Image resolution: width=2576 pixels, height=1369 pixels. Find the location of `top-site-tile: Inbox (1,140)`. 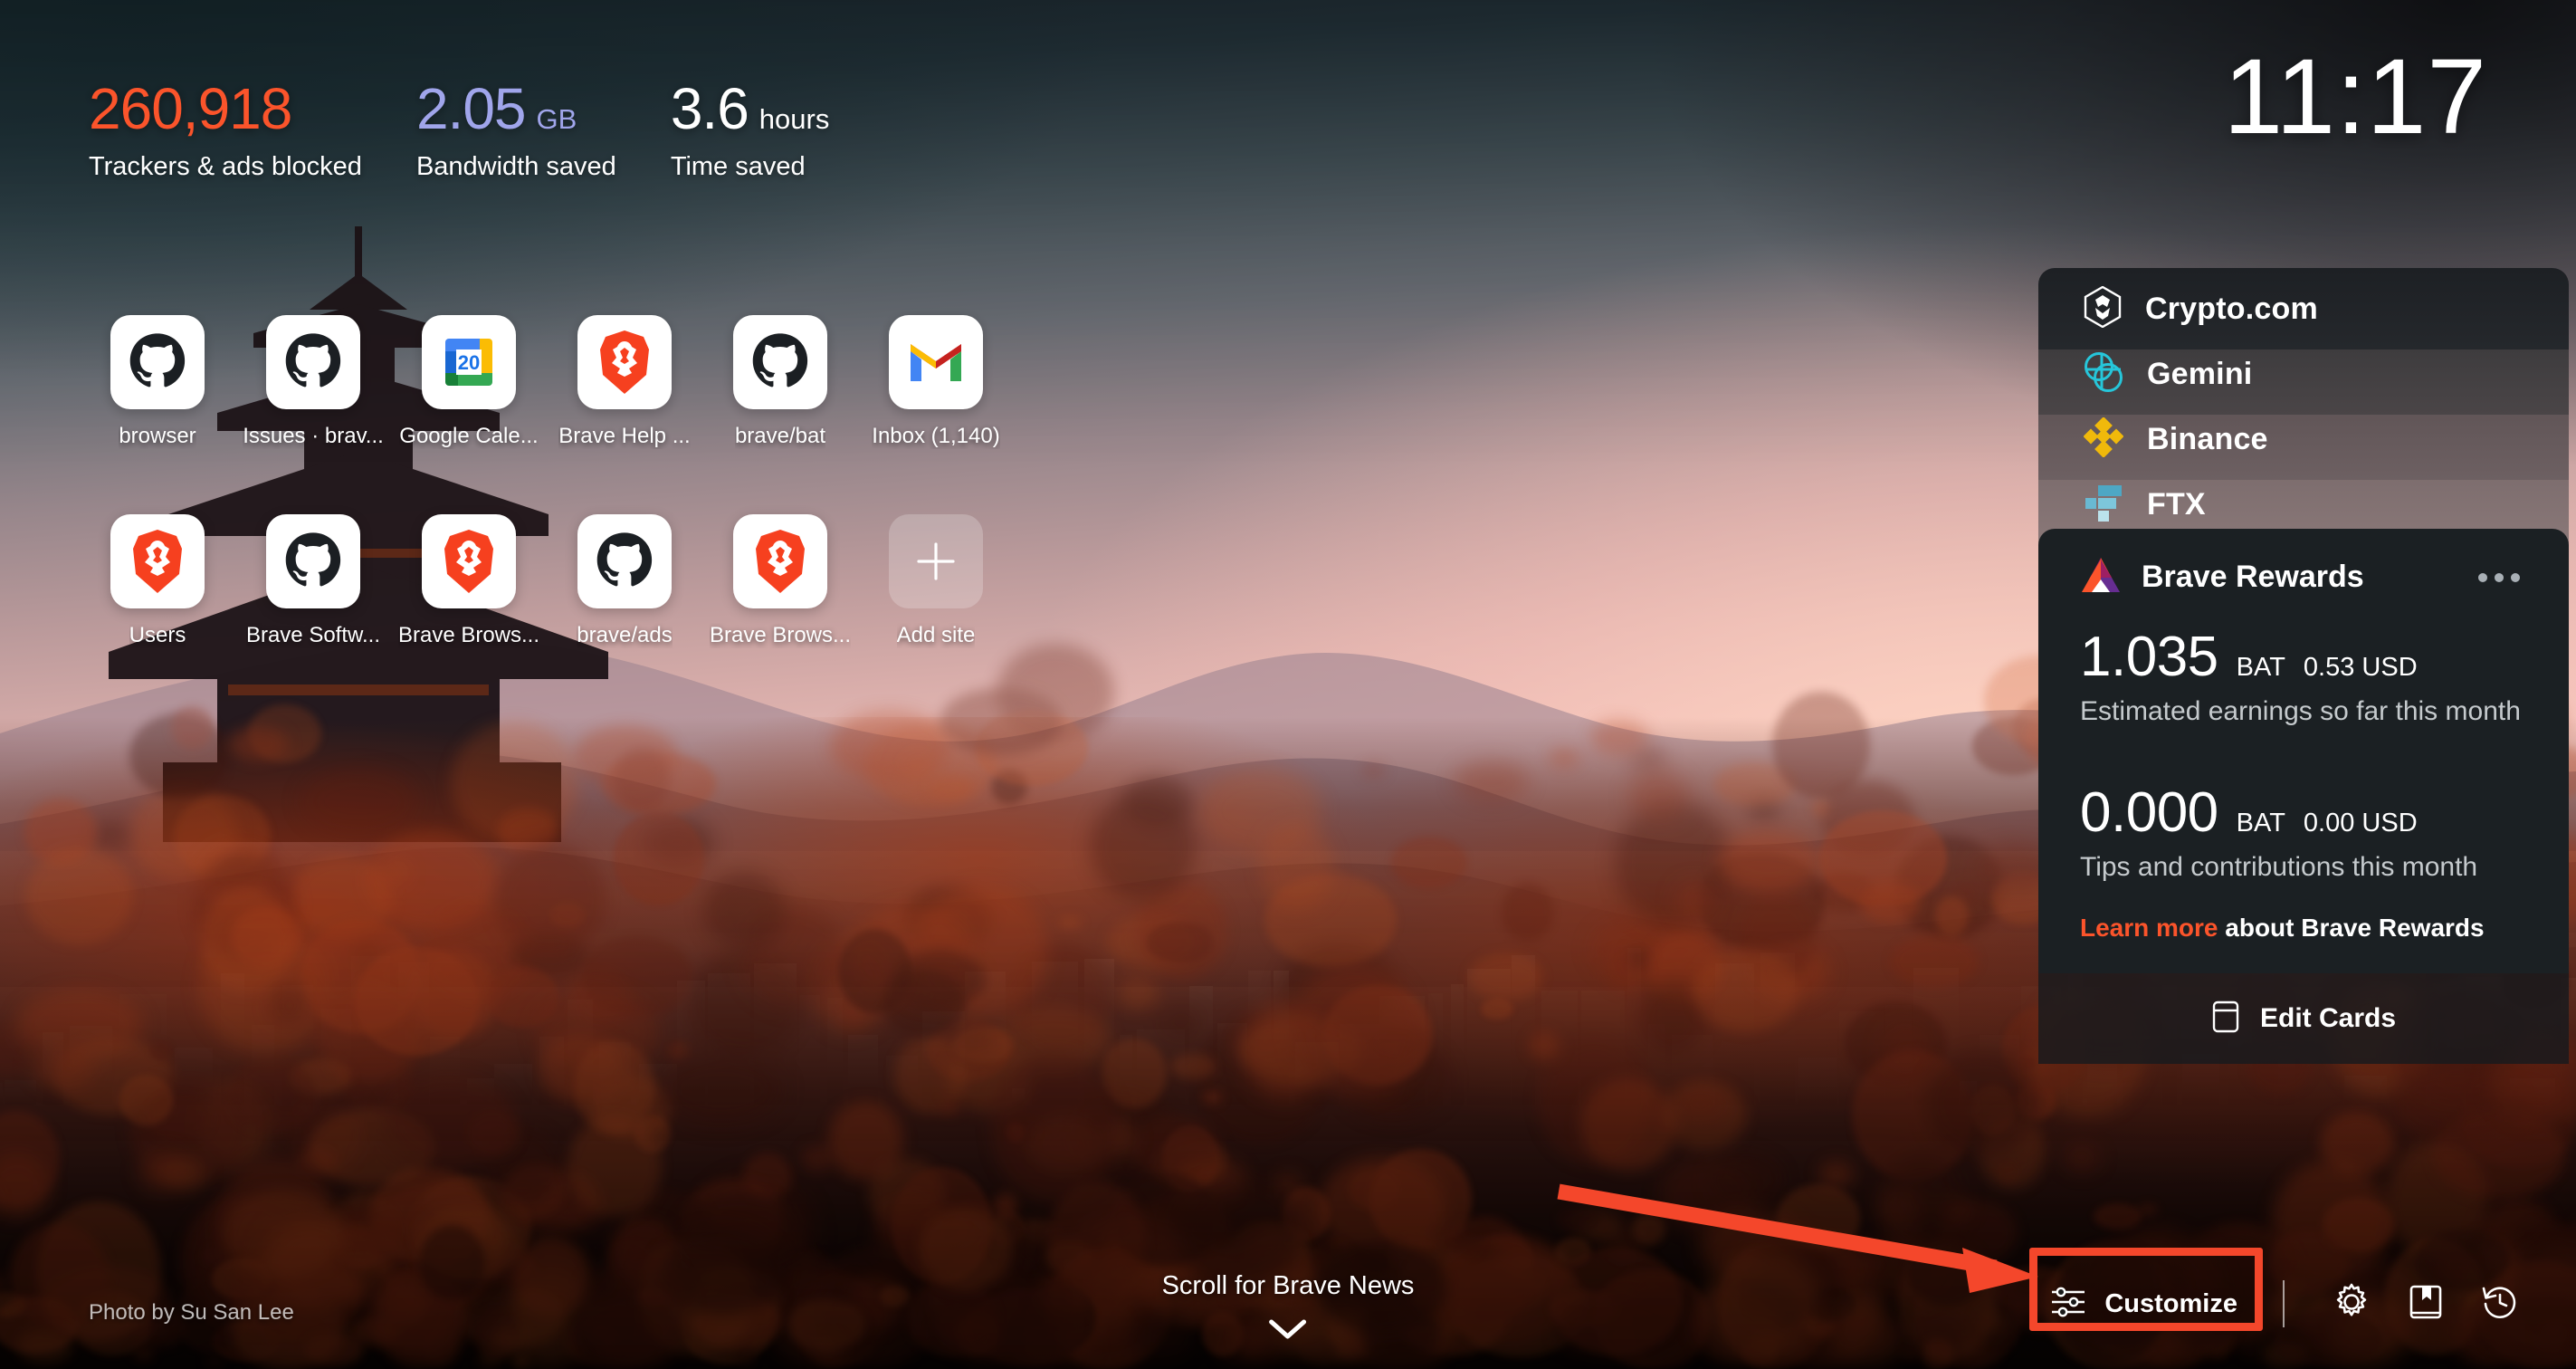

top-site-tile: Inbox (1,140) is located at coordinates (936, 414).